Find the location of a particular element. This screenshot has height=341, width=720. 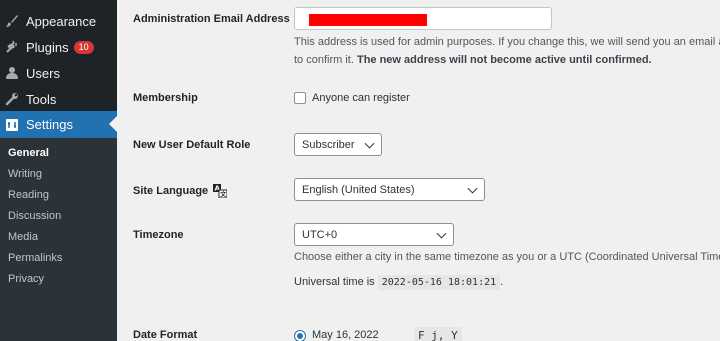

admin-email-input is located at coordinates (423, 18).